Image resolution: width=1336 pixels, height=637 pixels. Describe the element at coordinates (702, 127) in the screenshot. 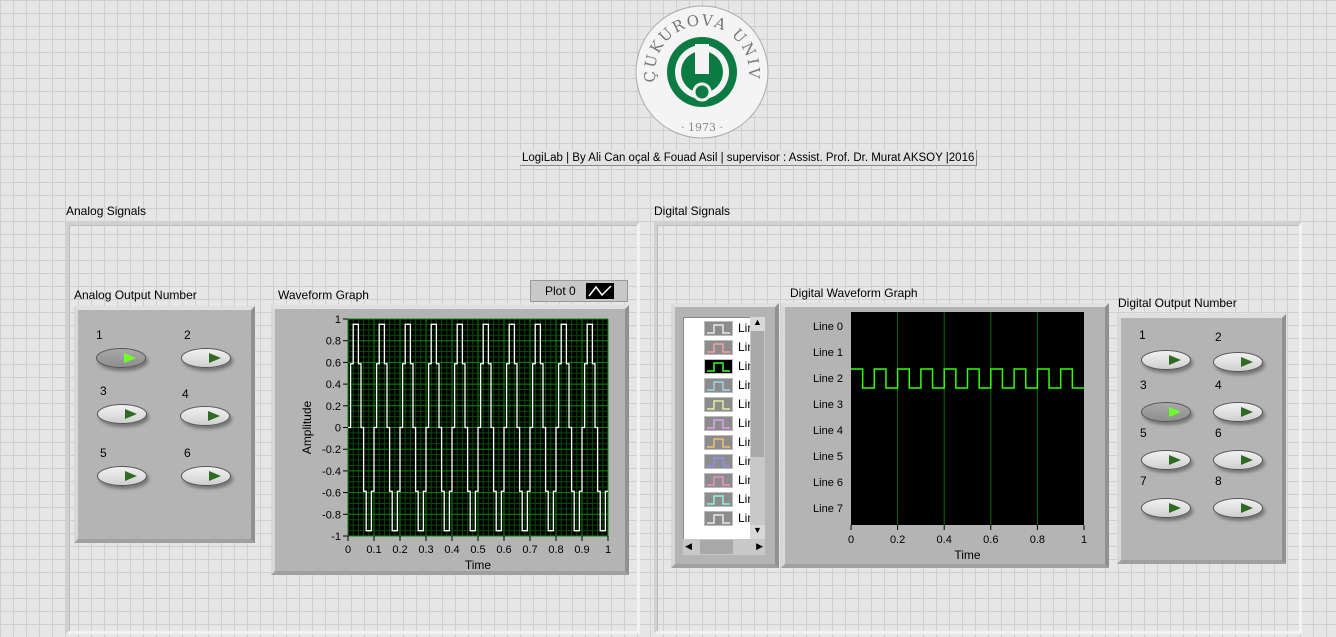

I see `svg-text: · 1973 ·` at that location.